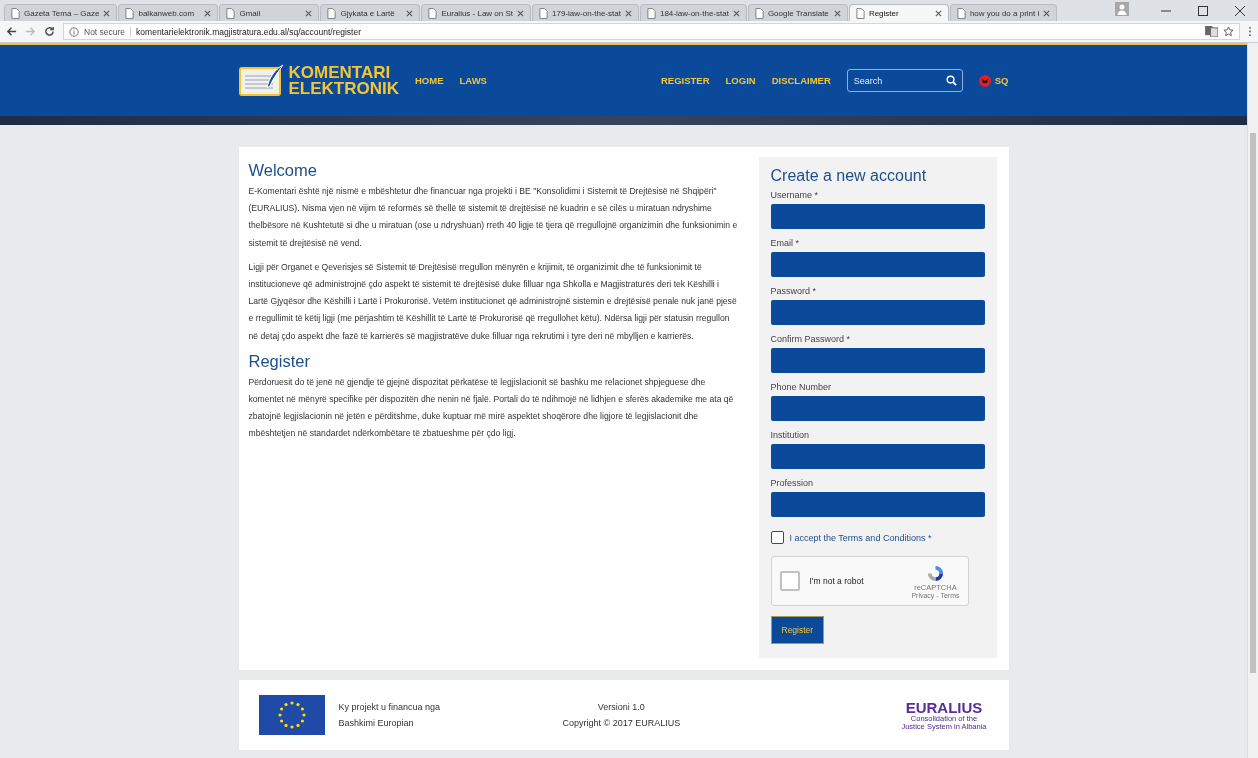 The height and width of the screenshot is (758, 1258). What do you see at coordinates (376, 723) in the screenshot?
I see `footer-text: Bashkimi Europian` at bounding box center [376, 723].